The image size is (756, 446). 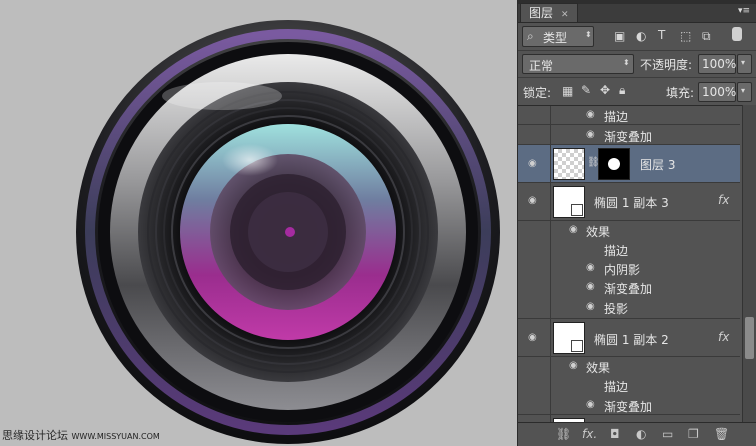 I want to click on layers-scrollbar, so click(x=749, y=264).